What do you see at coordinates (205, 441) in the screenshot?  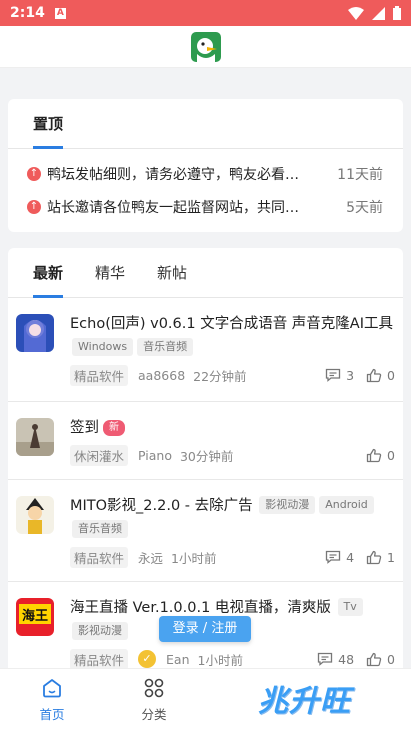 I see `post-item: 签到新 休闲灌水 Piano 30分钟前 0` at bounding box center [205, 441].